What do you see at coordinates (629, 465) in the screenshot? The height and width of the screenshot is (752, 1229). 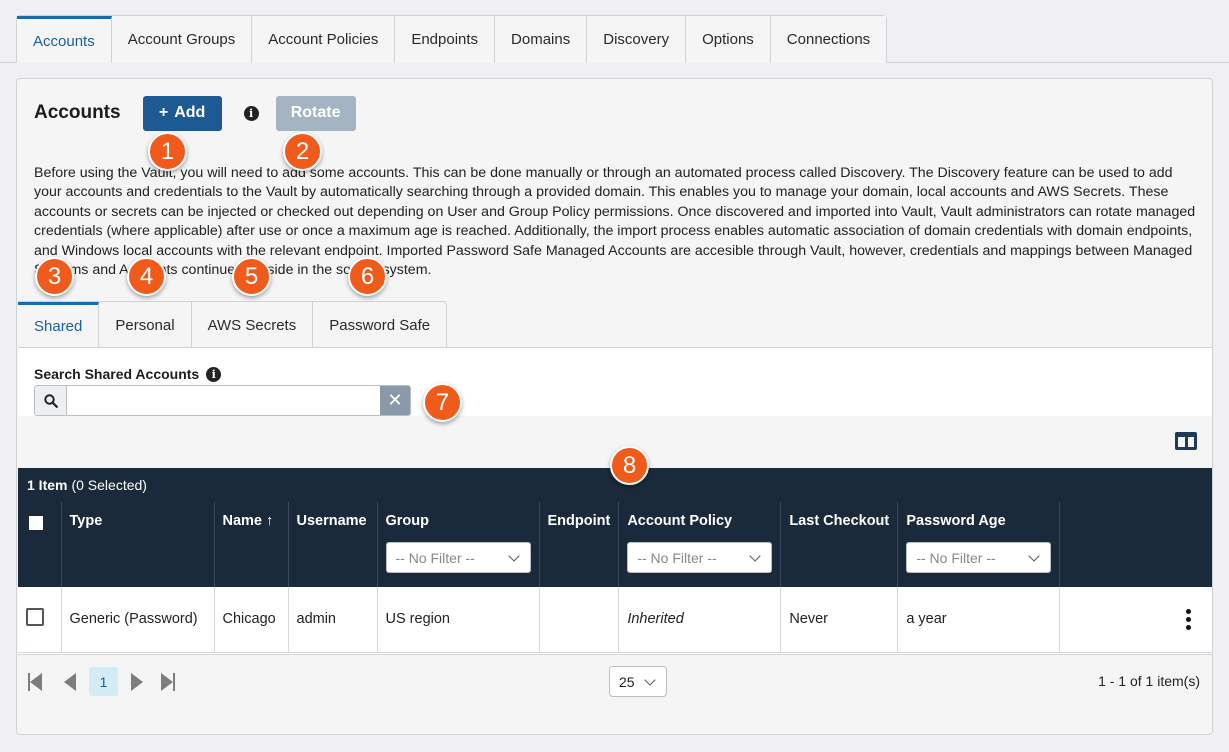 I see `callout-8: 8` at bounding box center [629, 465].